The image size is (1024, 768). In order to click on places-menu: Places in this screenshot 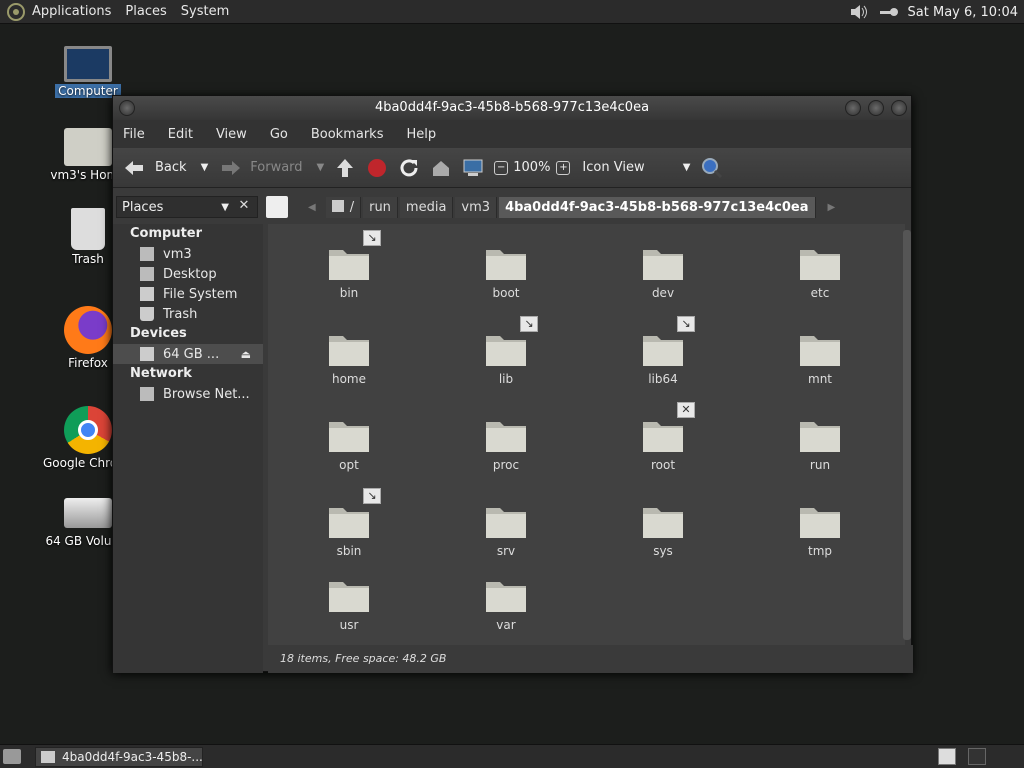, I will do `click(145, 11)`.